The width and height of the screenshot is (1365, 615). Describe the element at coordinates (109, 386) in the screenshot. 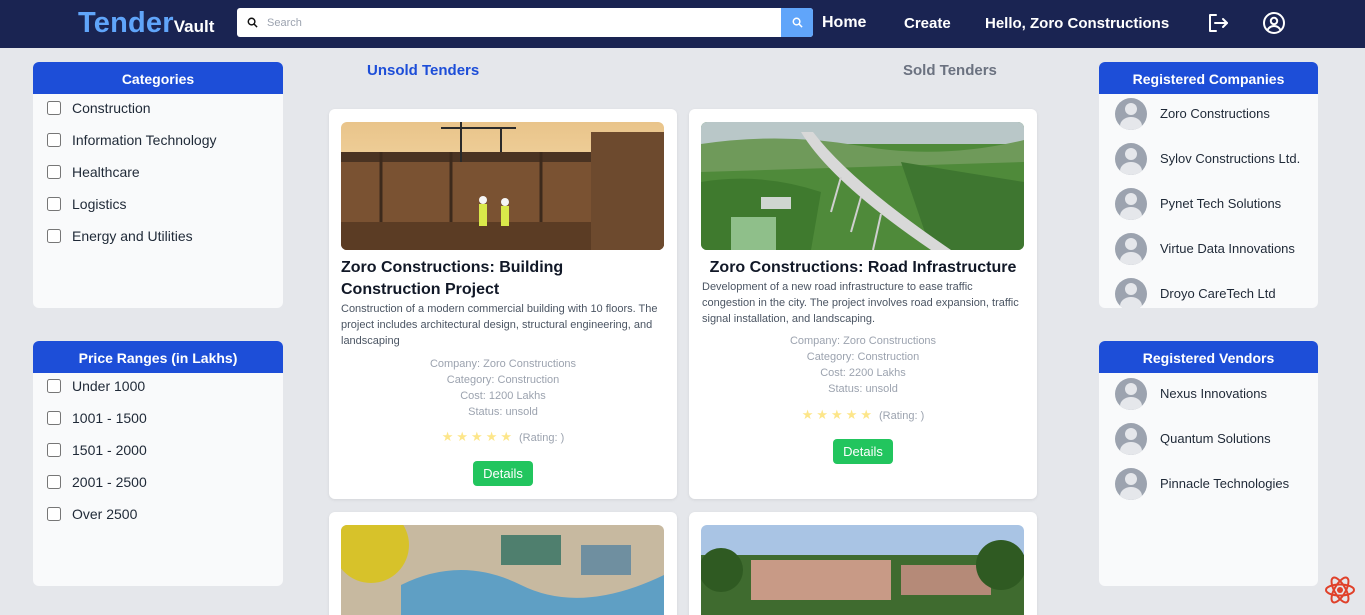

I see `filter-option-label: Under 1000` at that location.